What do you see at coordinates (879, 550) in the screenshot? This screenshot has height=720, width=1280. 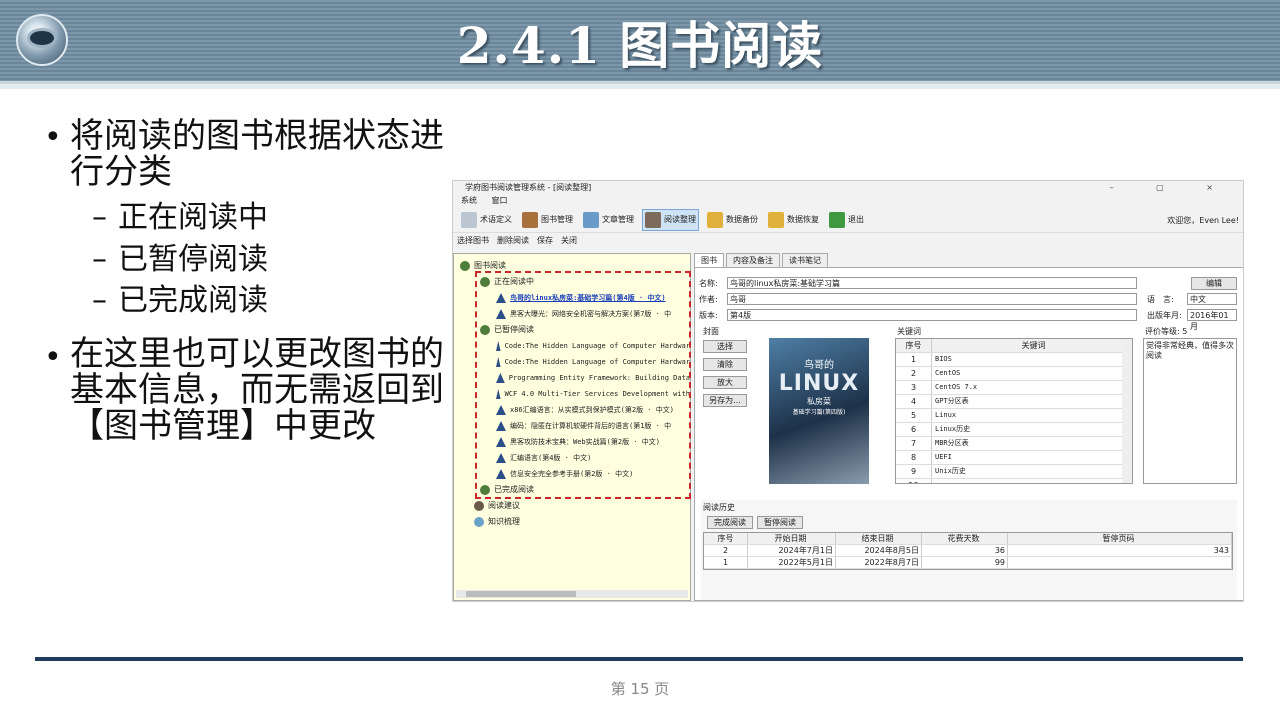 I see `cell: 2024年8月5日` at bounding box center [879, 550].